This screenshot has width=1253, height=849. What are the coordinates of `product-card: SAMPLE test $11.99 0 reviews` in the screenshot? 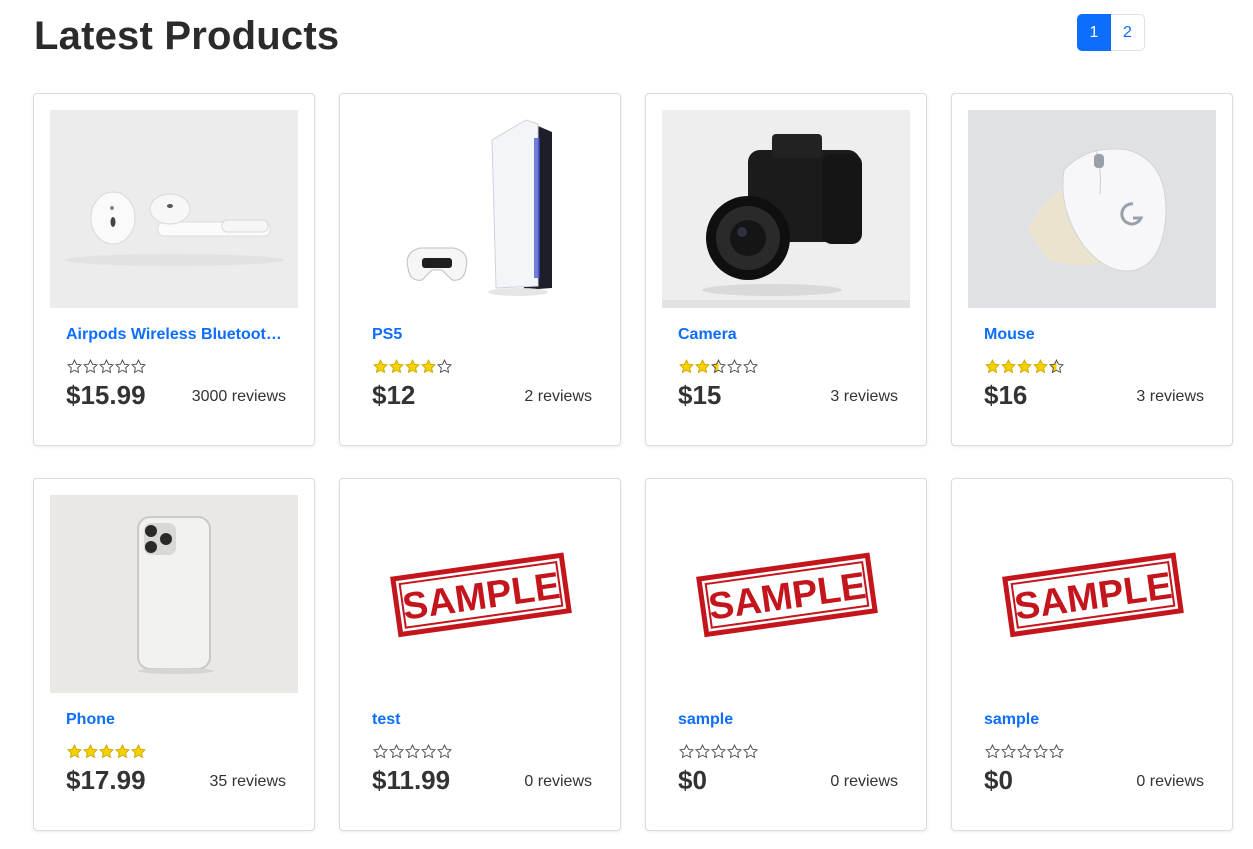 It's located at (480, 654).